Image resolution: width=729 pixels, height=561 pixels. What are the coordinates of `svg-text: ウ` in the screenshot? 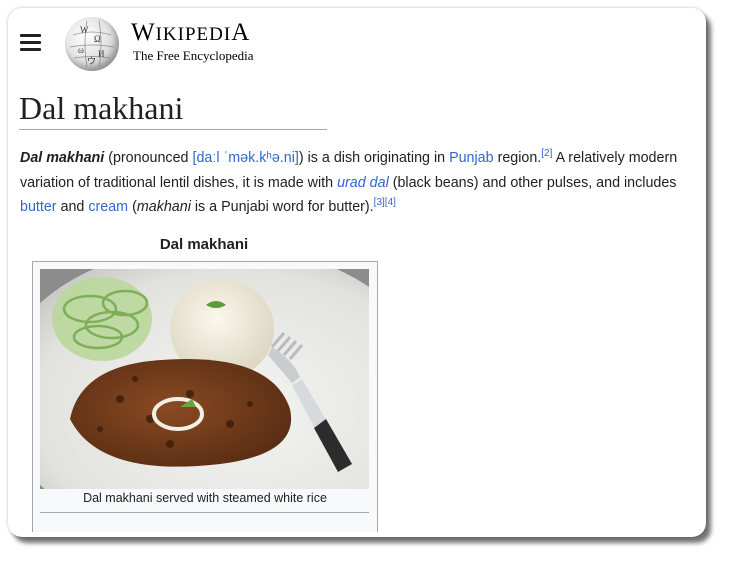 It's located at (91, 61).